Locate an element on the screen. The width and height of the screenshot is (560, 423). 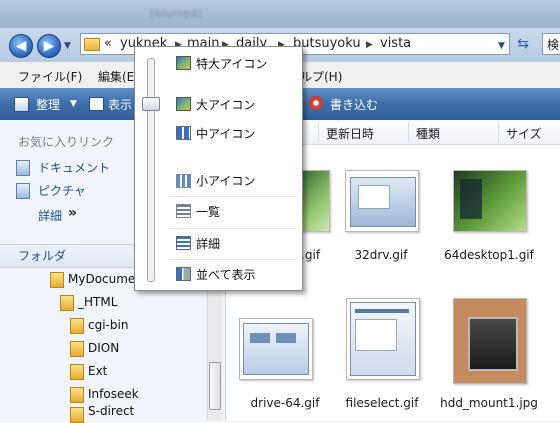
title-text: (blurred) is located at coordinates (176, 13).